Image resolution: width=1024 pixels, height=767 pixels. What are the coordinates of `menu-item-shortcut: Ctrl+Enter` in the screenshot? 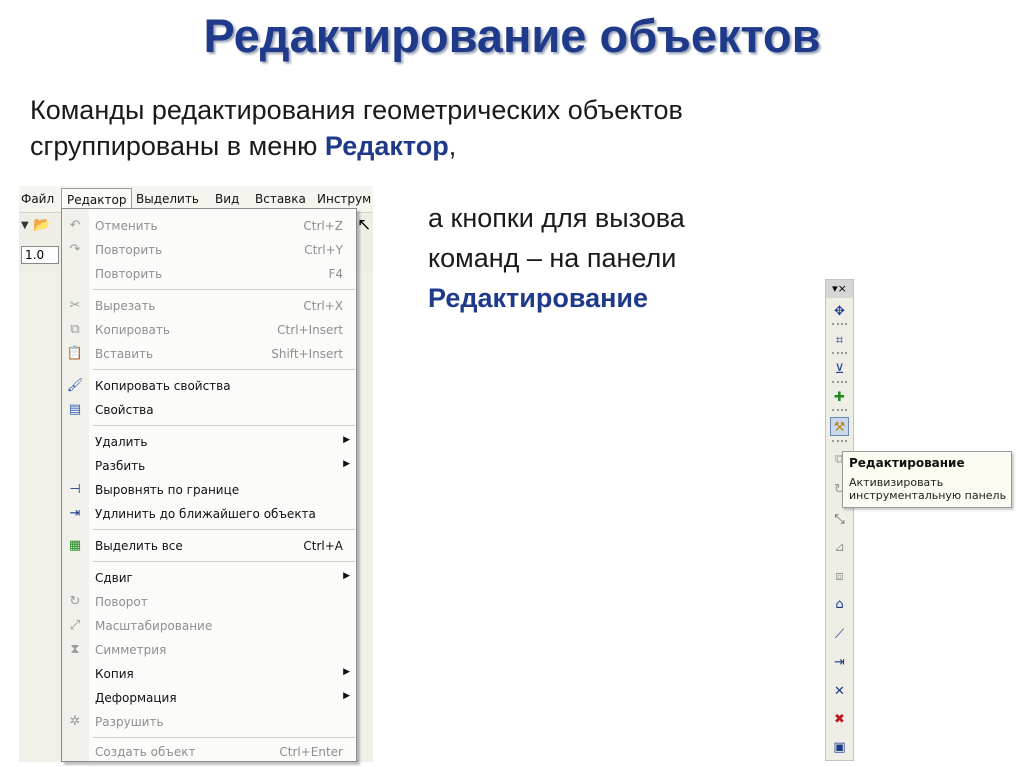 It's located at (311, 752).